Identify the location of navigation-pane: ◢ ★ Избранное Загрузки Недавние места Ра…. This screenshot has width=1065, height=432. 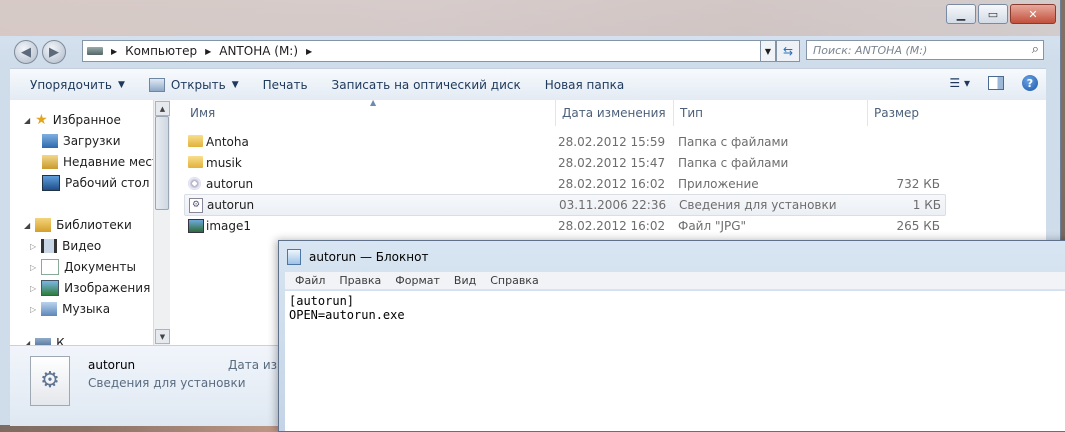
(88, 224).